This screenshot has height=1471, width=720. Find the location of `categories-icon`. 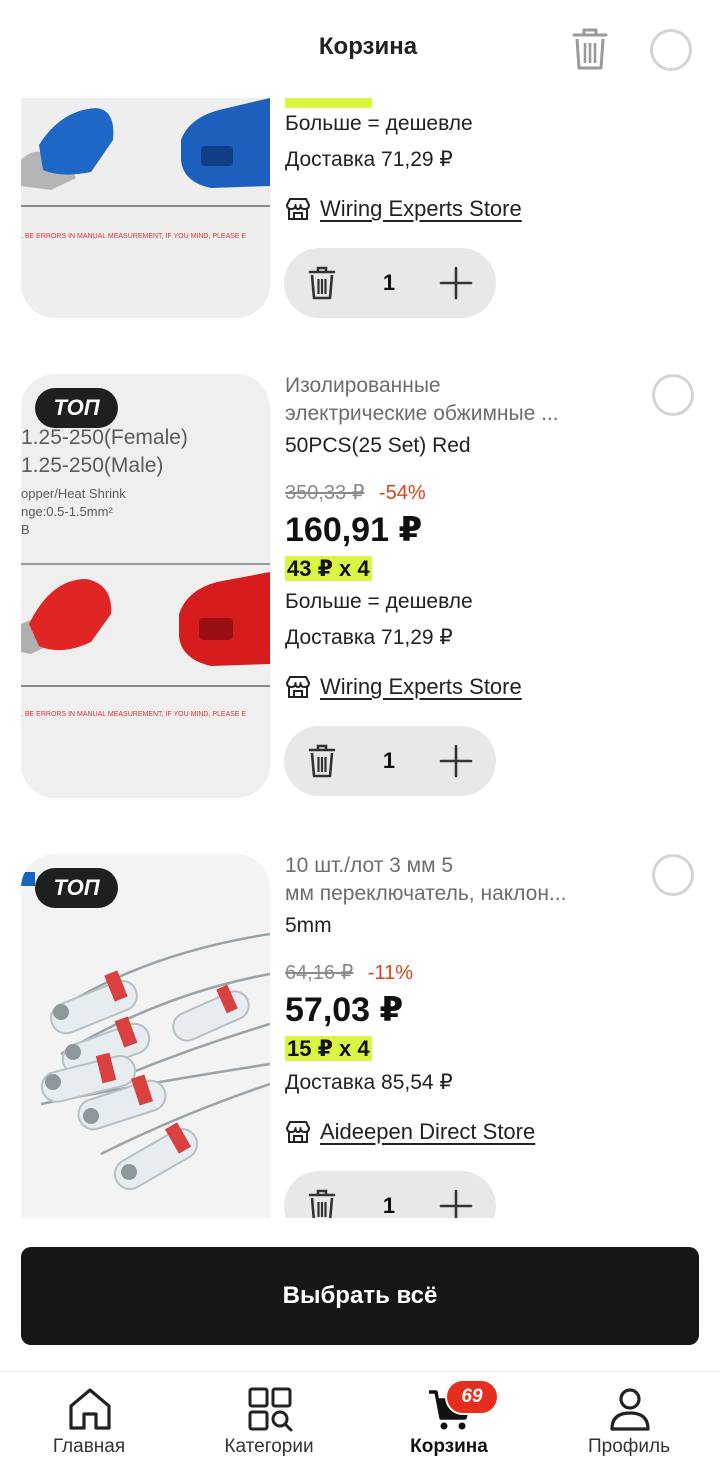

categories-icon is located at coordinates (270, 1409).